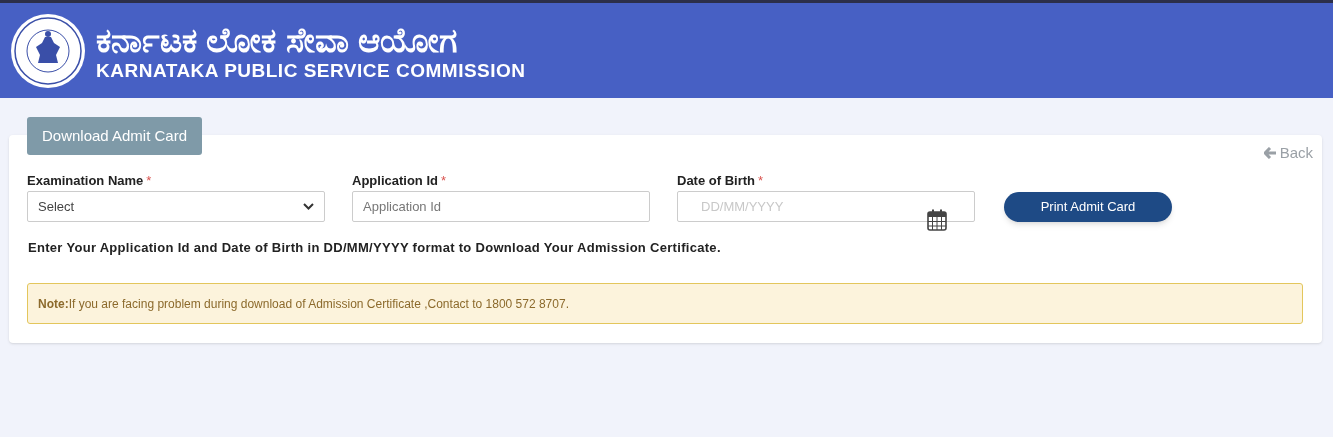 Image resolution: width=1333 pixels, height=437 pixels. I want to click on arrow-left-icon, so click(1270, 153).